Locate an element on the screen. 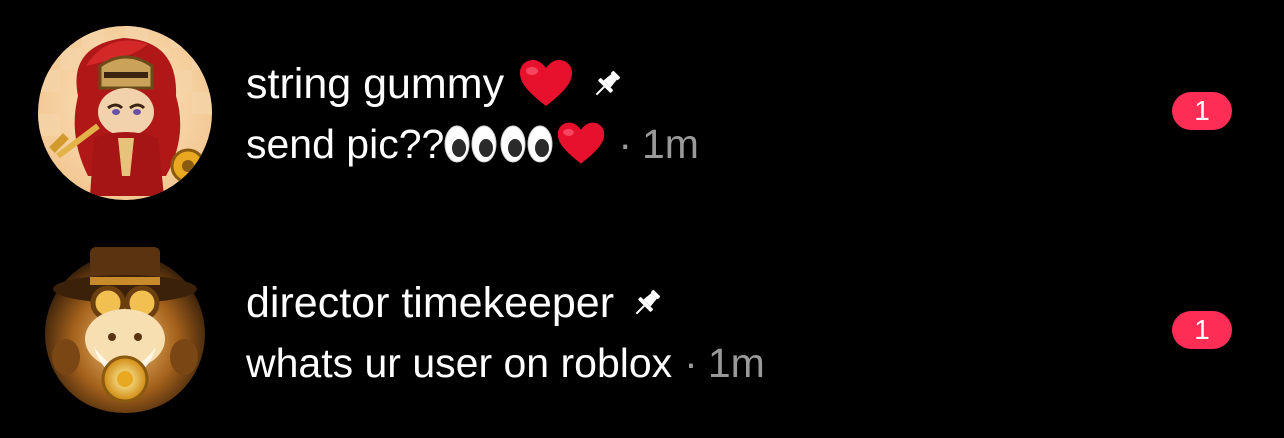  message-preview-text: send pic?? is located at coordinates (345, 144).